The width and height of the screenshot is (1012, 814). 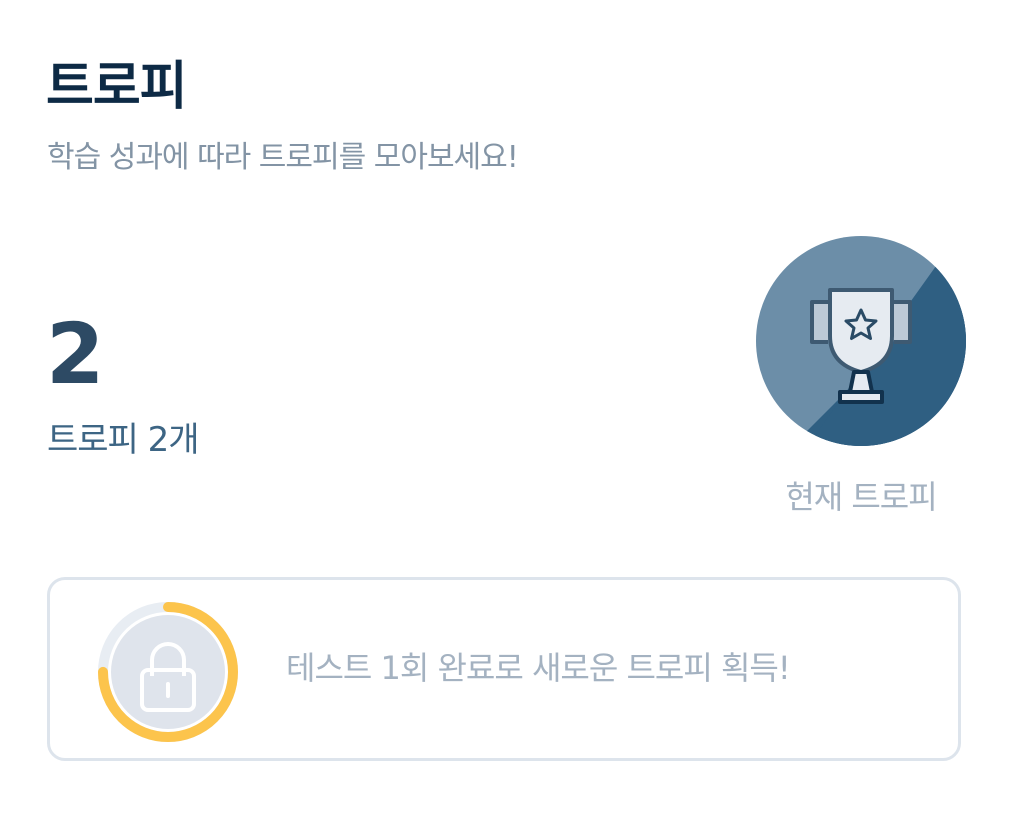 I want to click on trophy-star-icon, so click(x=861, y=341).